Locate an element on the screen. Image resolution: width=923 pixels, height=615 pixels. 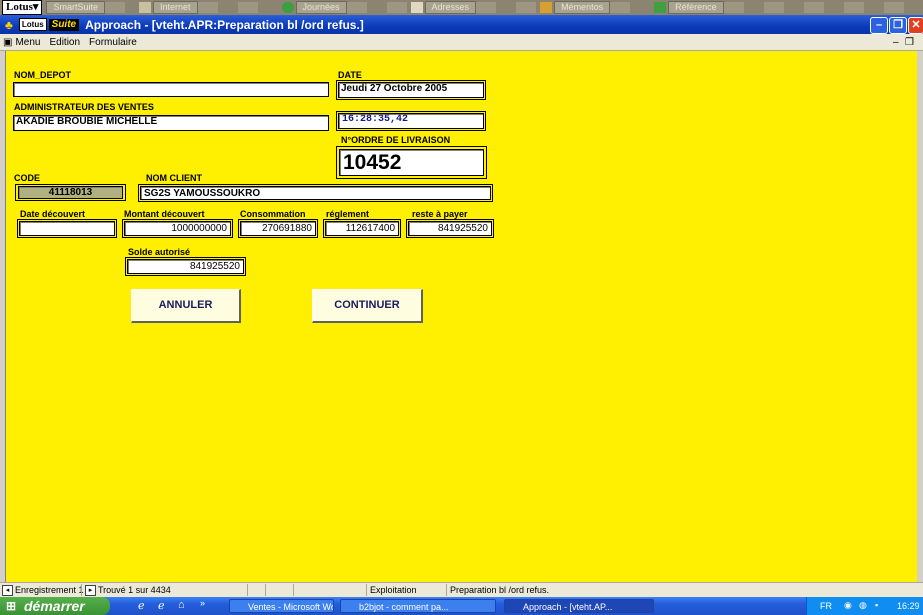
suite-drawer-memento: Mémentos is located at coordinates (575, 7).